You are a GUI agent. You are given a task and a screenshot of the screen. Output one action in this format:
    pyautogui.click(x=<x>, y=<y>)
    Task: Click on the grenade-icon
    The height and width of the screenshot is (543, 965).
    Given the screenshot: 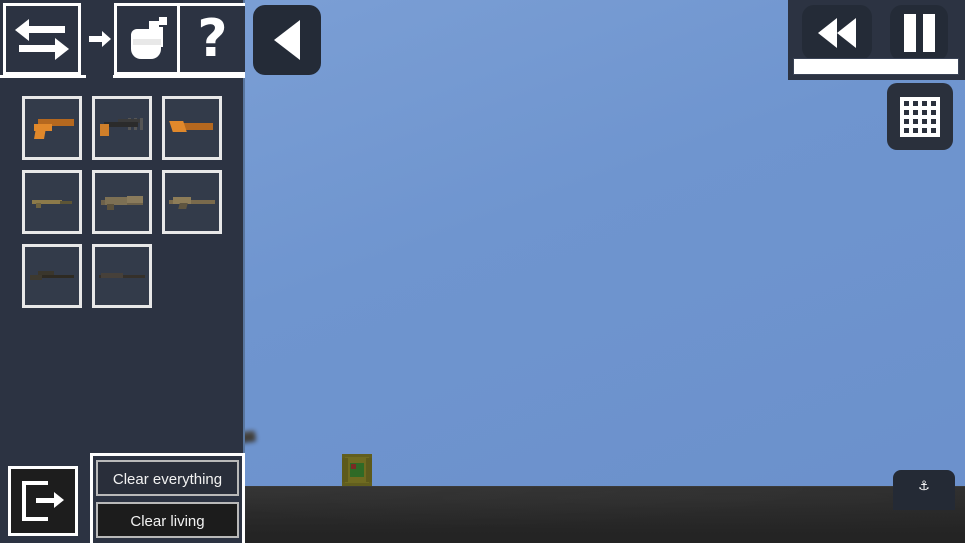 What is the action you would take?
    pyautogui.click(x=149, y=39)
    